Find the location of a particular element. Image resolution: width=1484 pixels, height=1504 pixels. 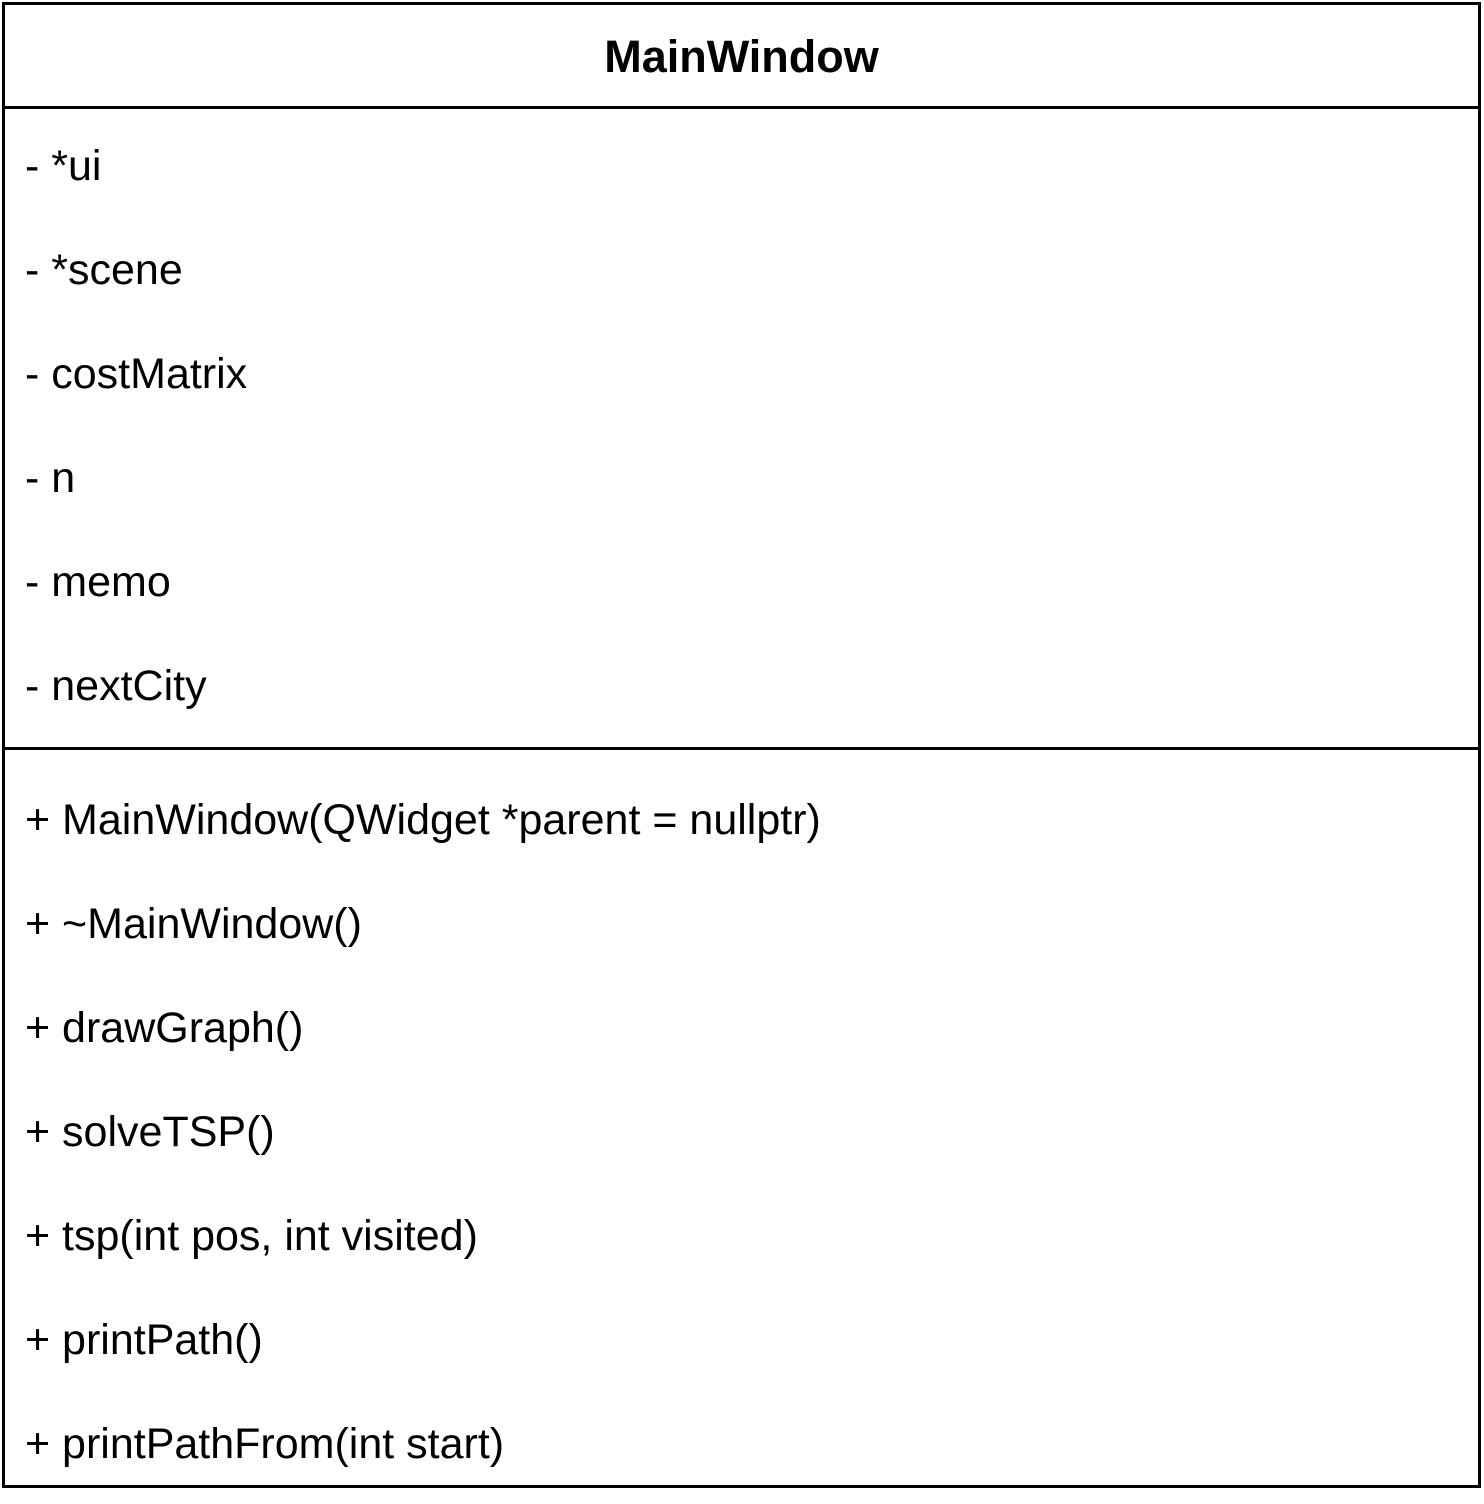

attribute-cost-matrix: - costMatrix is located at coordinates (136, 374).